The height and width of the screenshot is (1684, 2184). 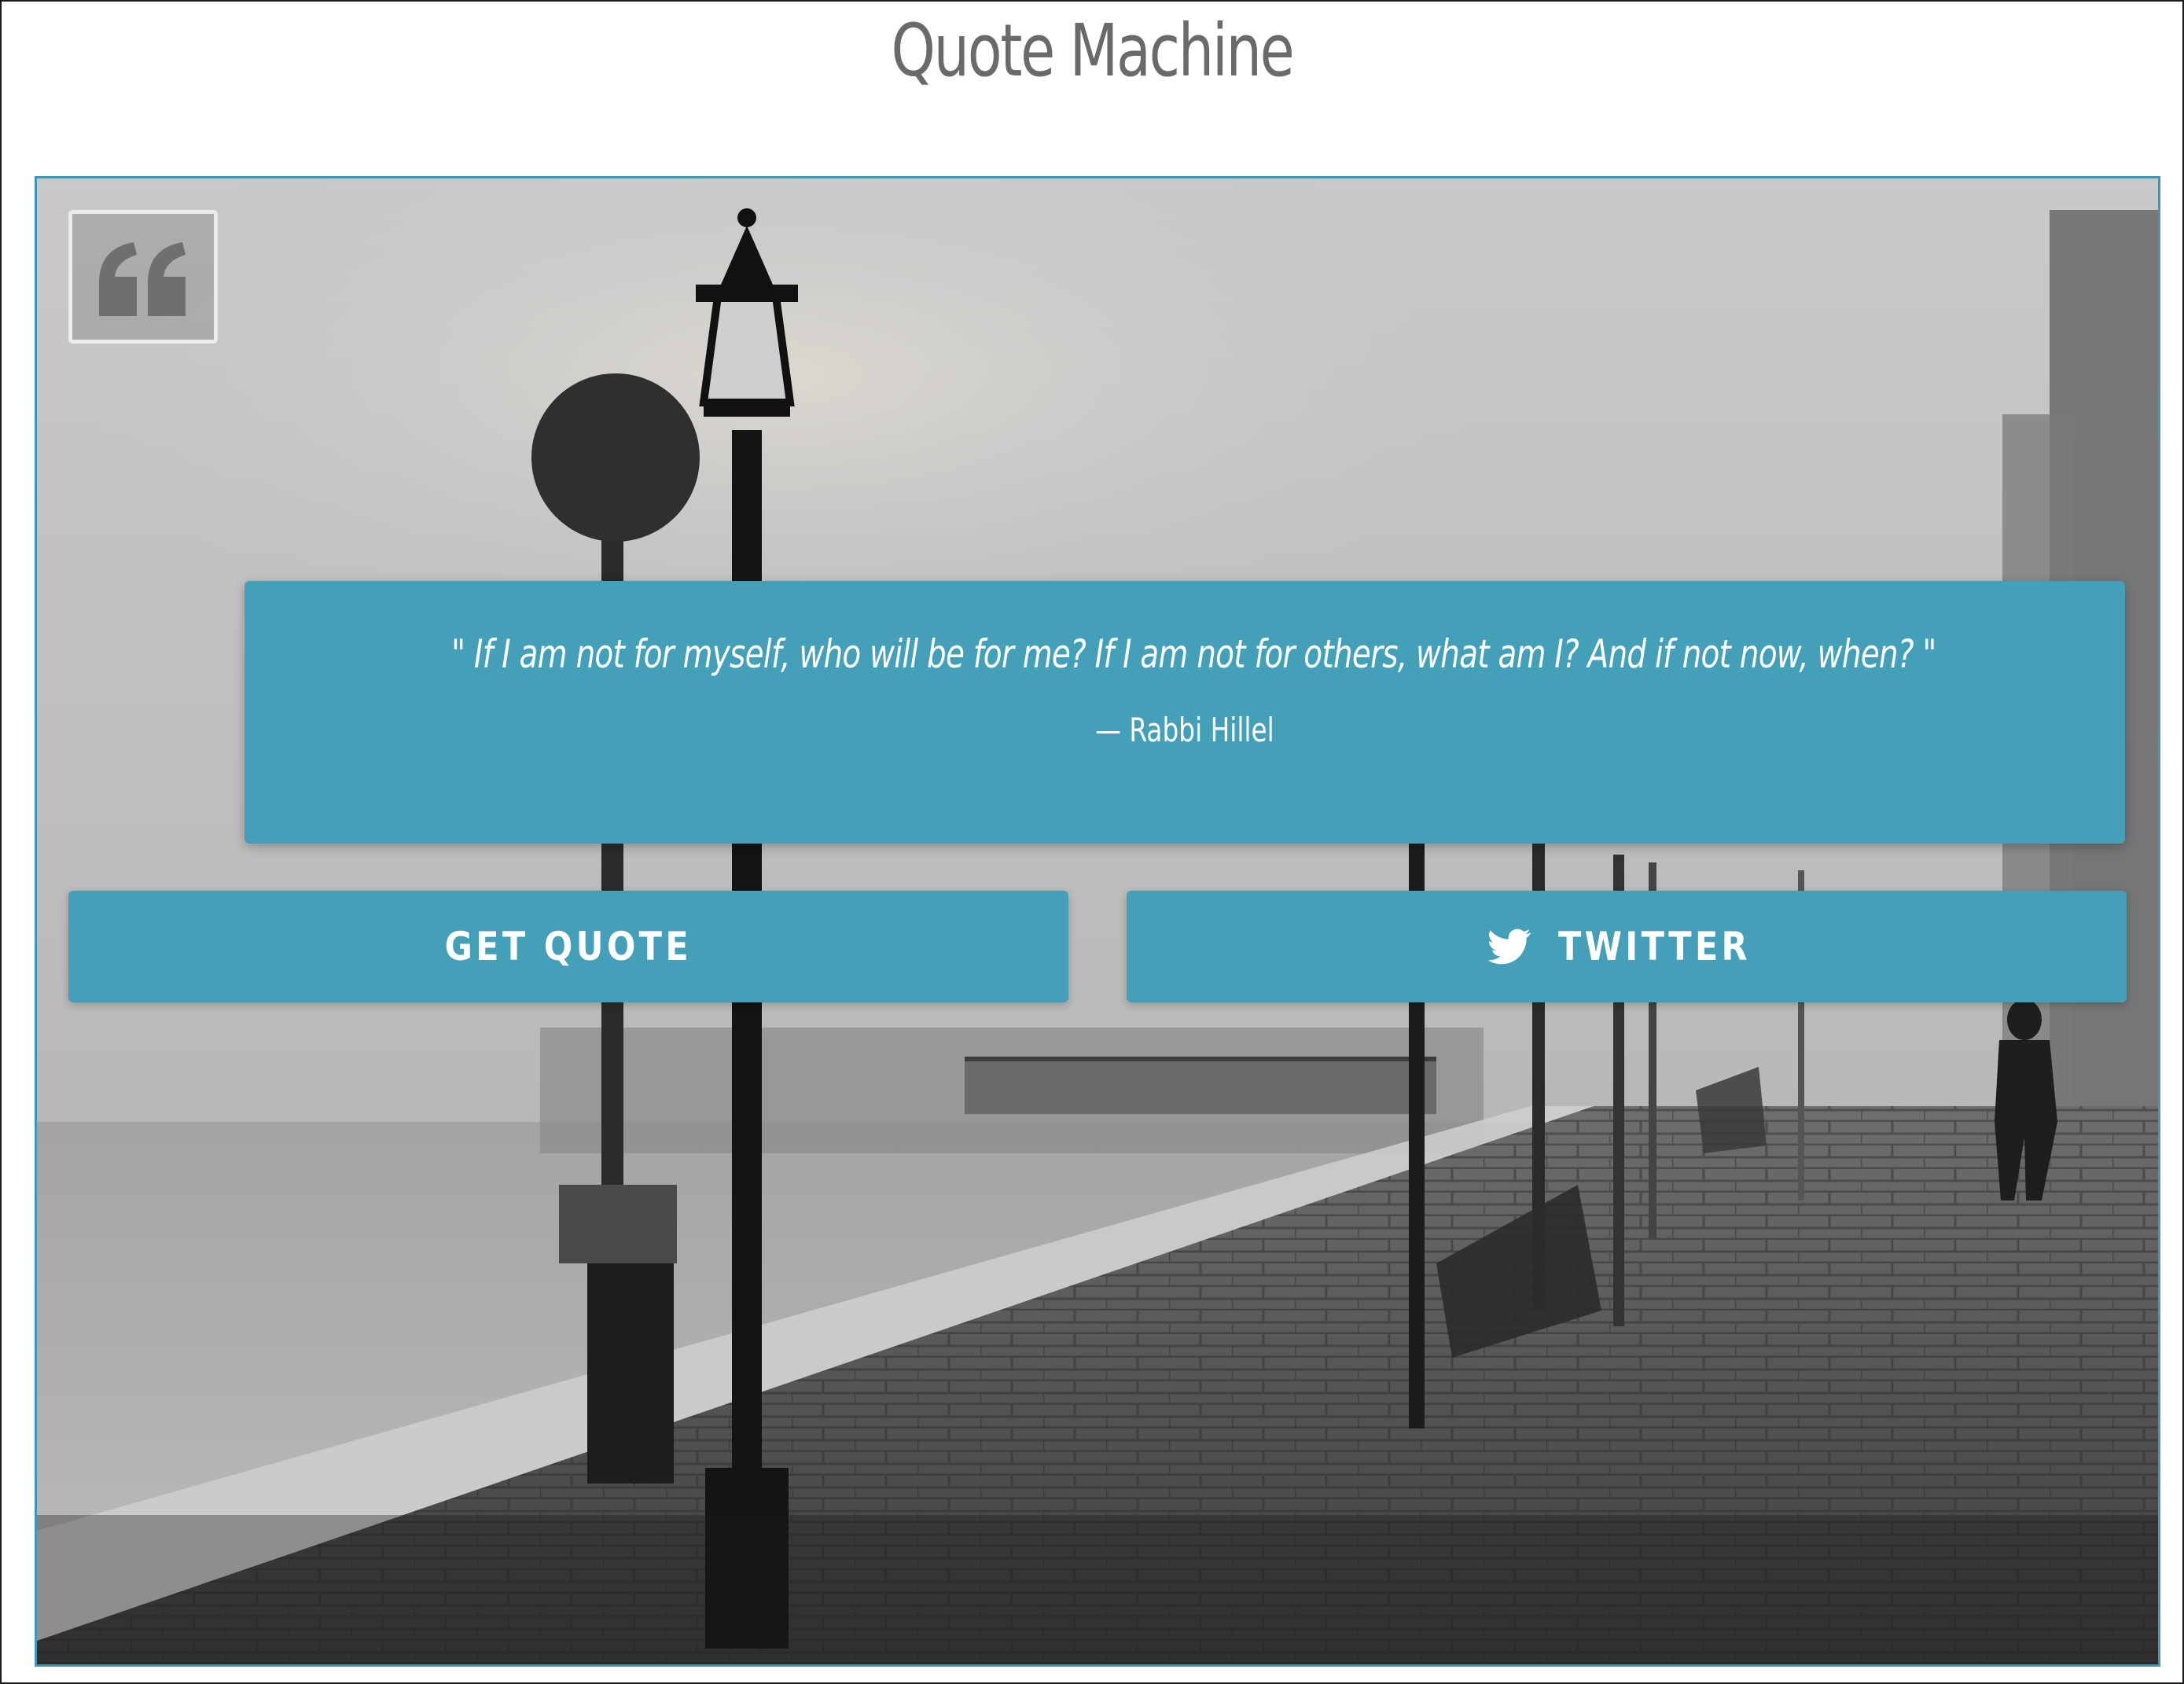 What do you see at coordinates (1184, 730) in the screenshot?
I see `quote-author: — Rabbi Hillel` at bounding box center [1184, 730].